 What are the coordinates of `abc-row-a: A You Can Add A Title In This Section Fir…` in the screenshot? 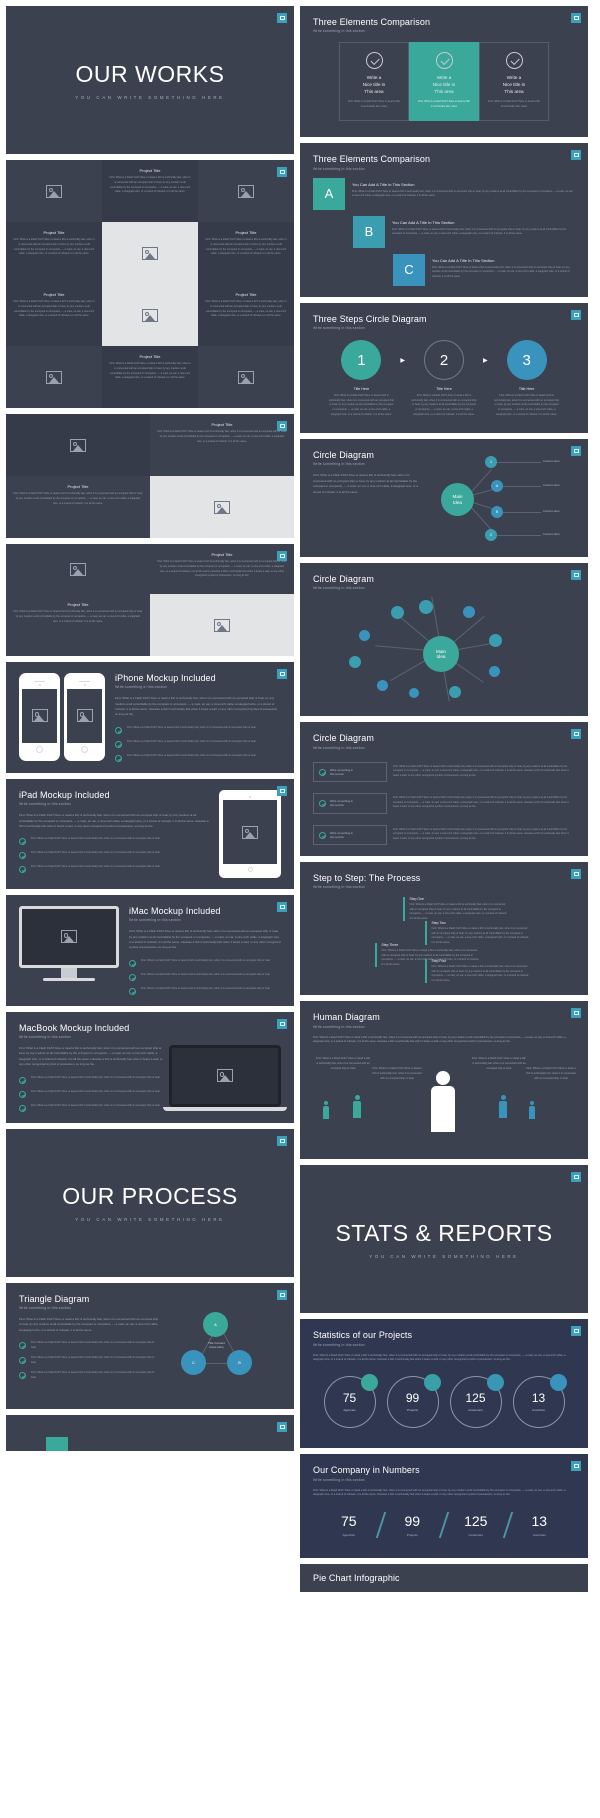 It's located at (444, 193).